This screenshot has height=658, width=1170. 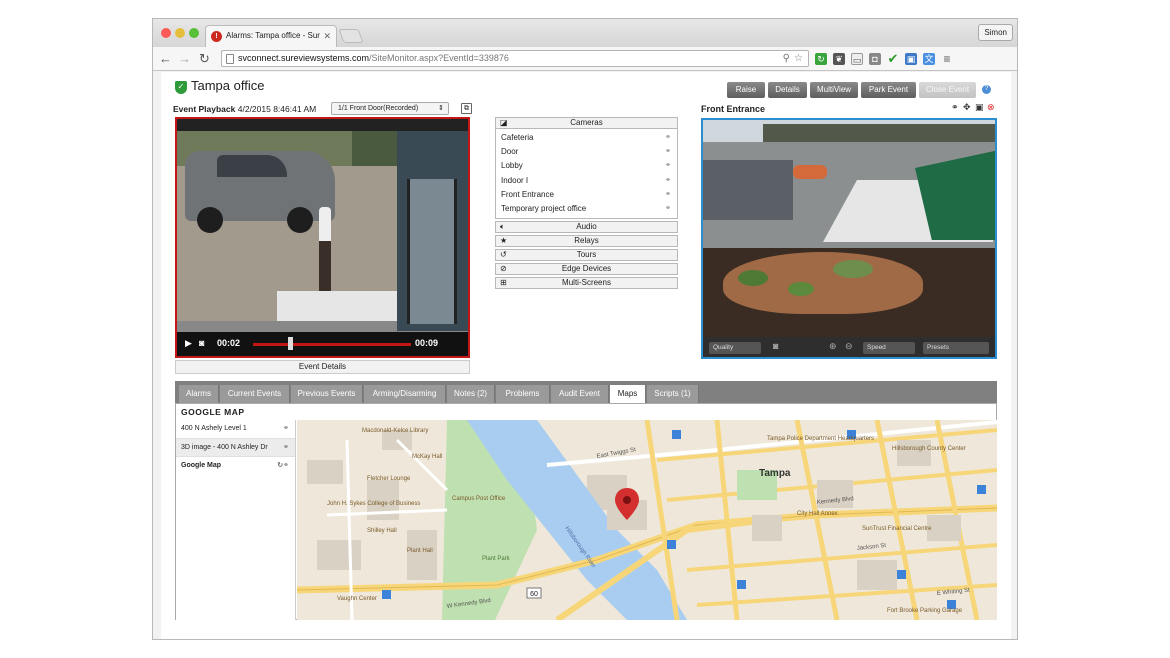 I want to click on close-tab-icon: ✕, so click(x=327, y=36).